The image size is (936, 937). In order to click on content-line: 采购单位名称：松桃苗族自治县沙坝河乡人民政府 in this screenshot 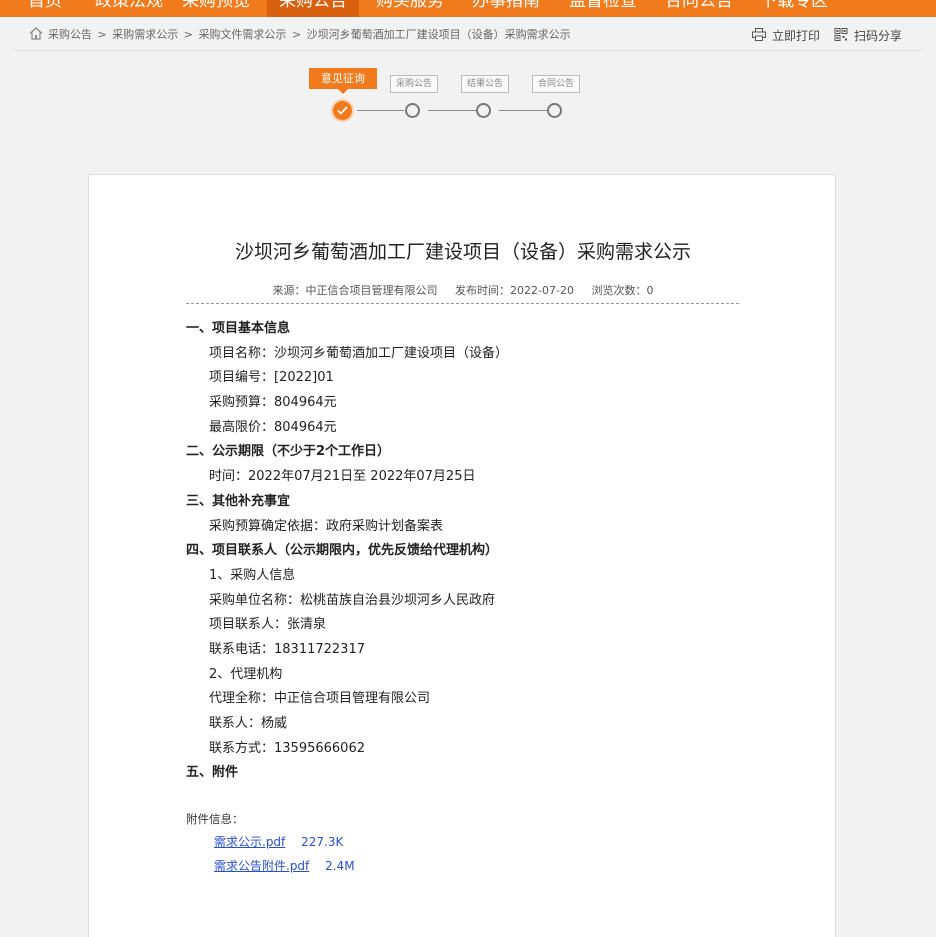, I will do `click(352, 600)`.